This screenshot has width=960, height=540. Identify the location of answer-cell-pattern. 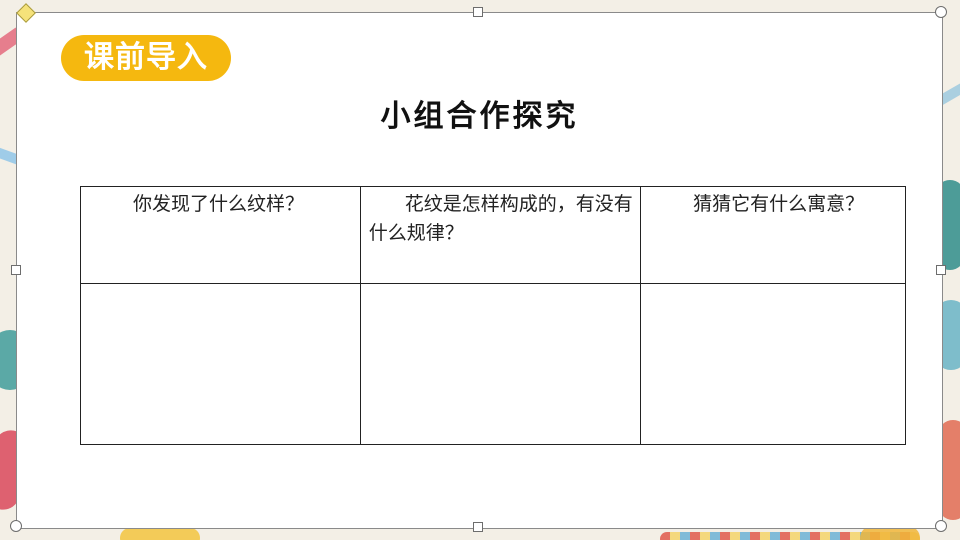
(220, 364).